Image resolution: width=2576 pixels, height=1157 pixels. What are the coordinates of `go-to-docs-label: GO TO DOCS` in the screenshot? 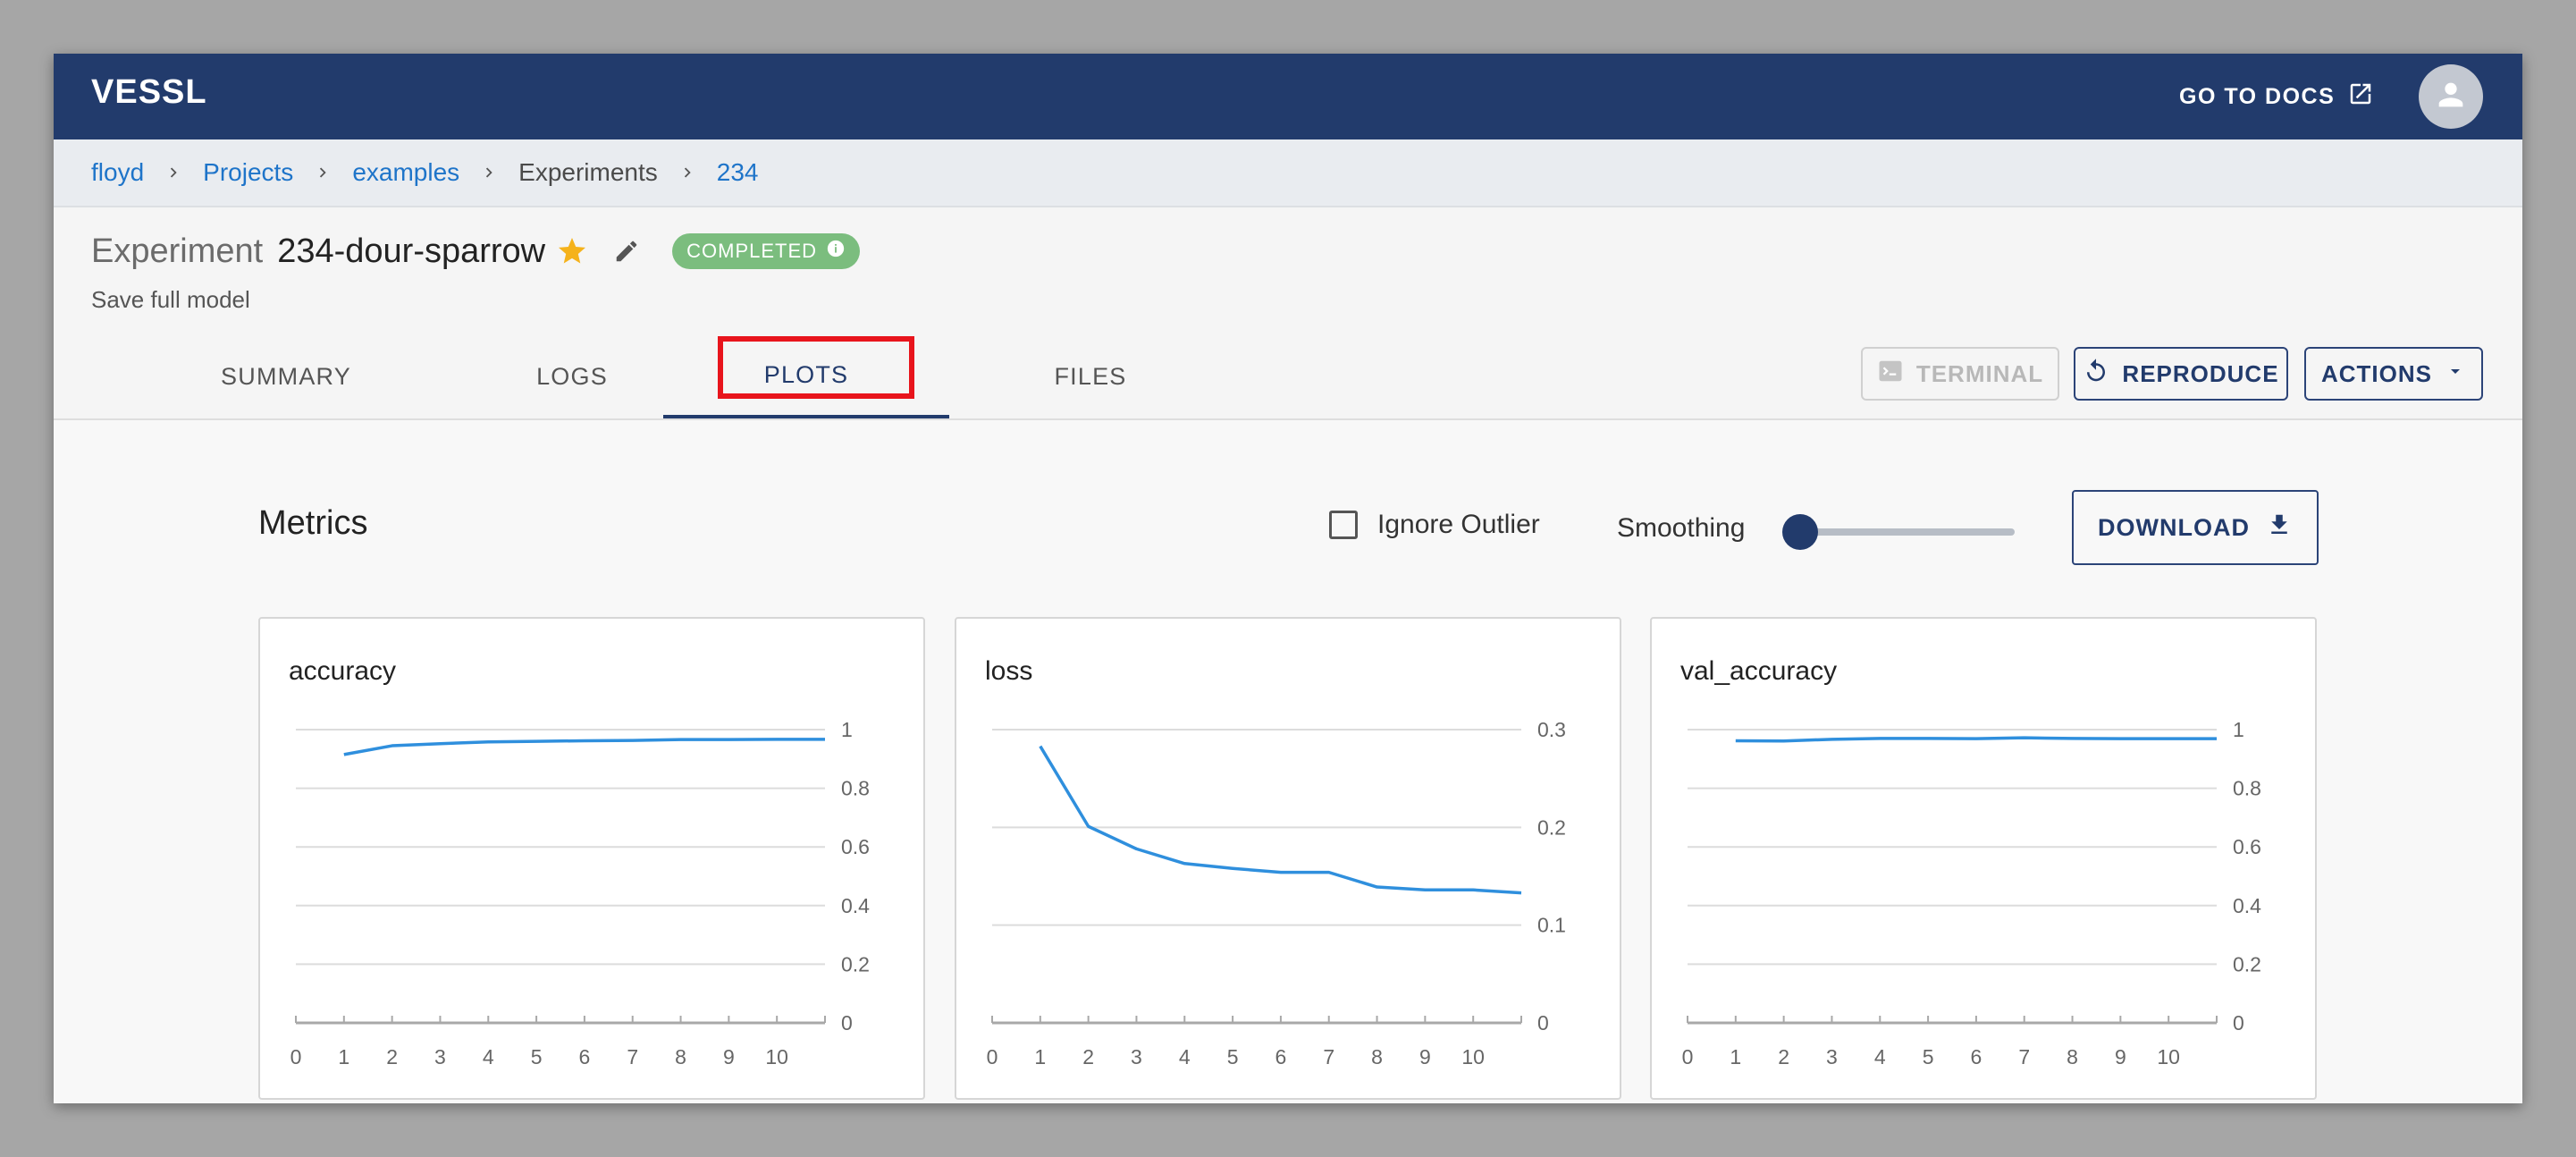 It's located at (2258, 96).